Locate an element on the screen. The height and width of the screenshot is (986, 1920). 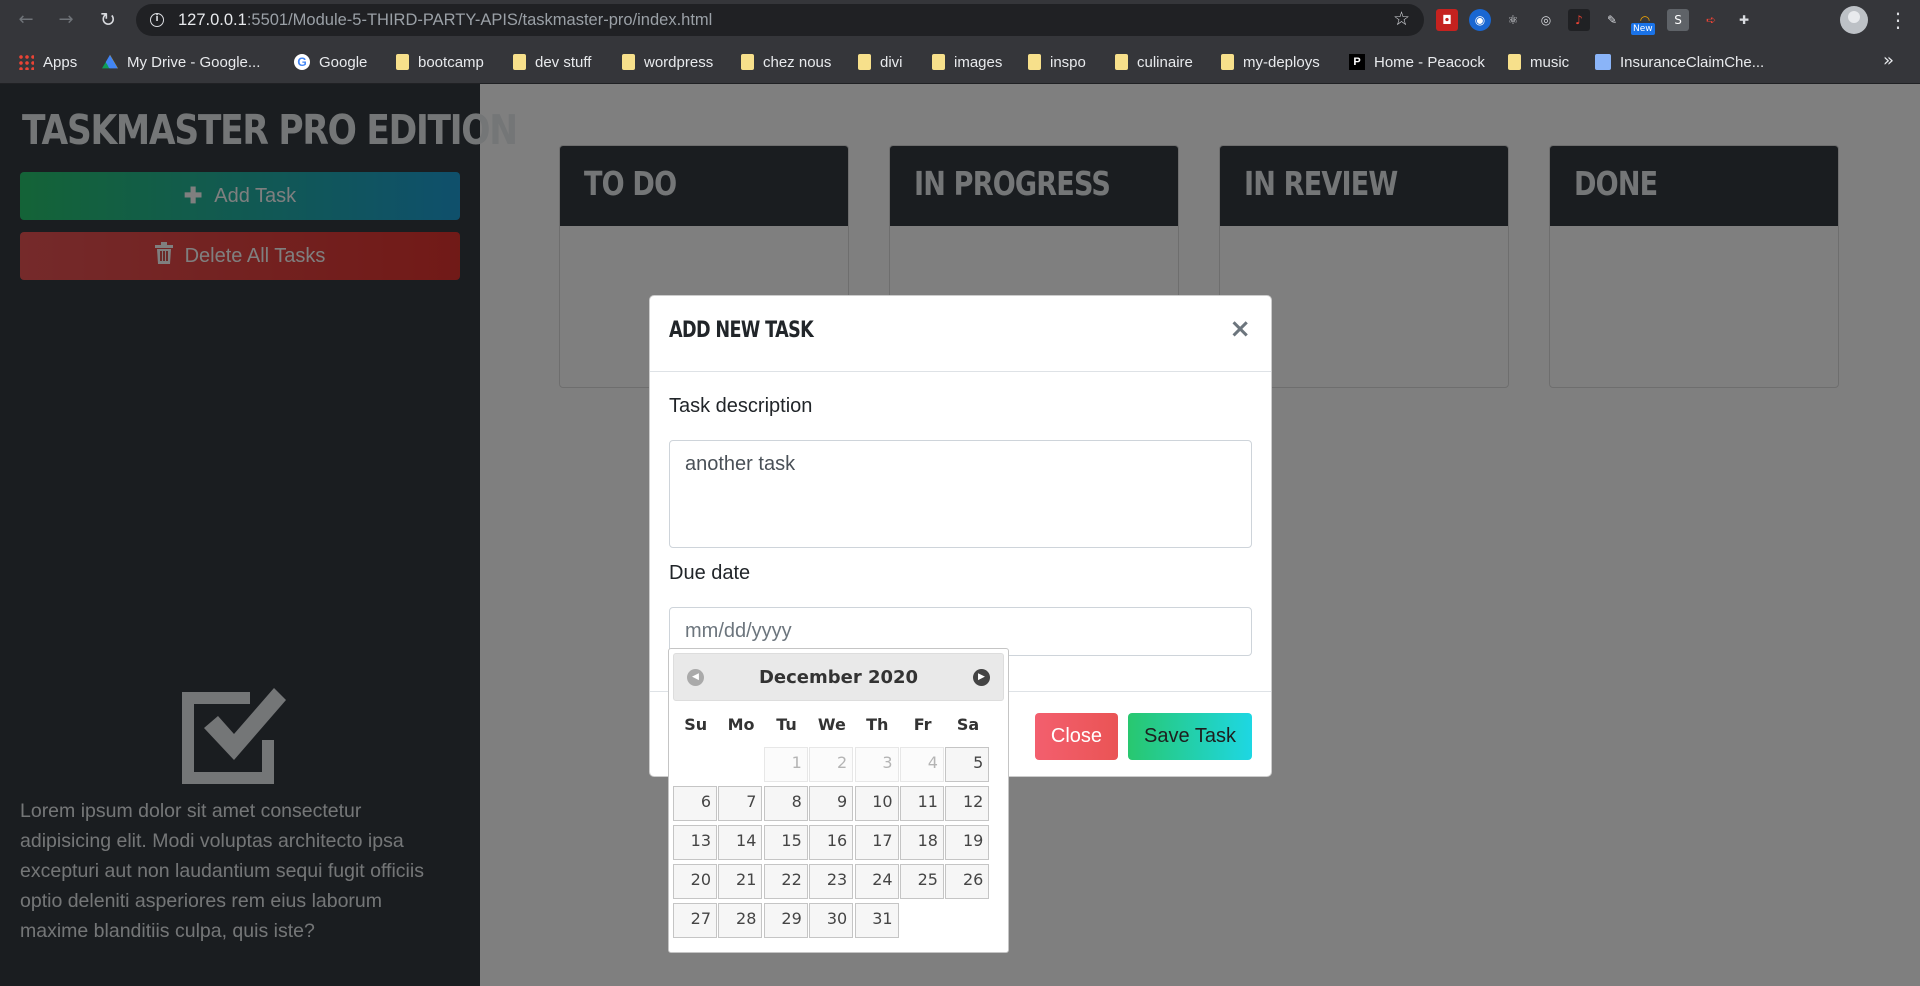
datepicker-day: 25 is located at coordinates (921, 881).